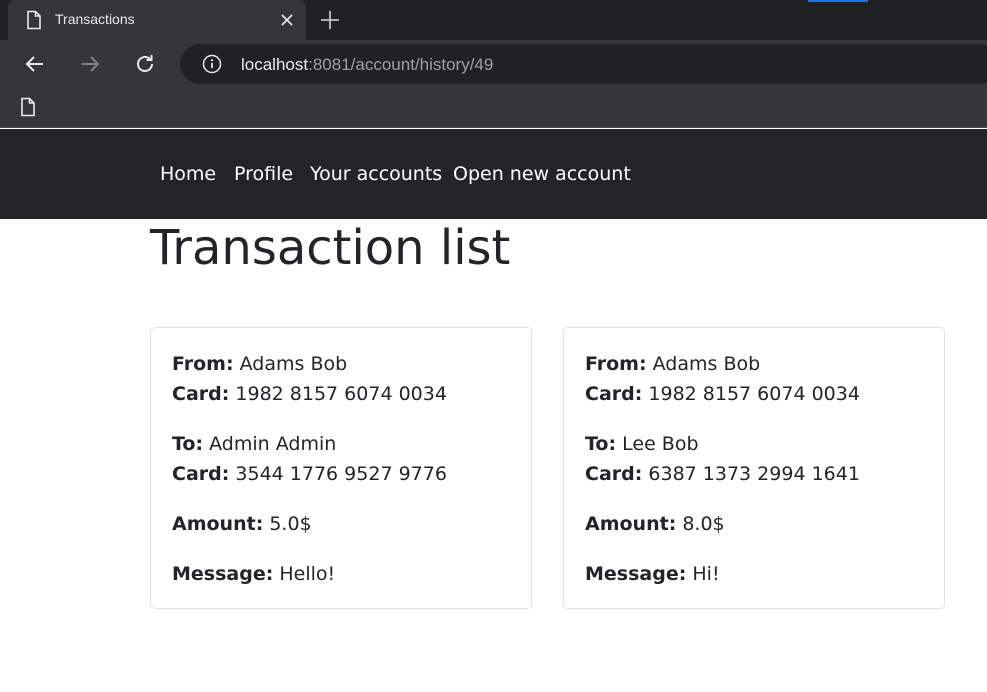 This screenshot has width=987, height=692. I want to click on message-line: Message: Hello!, so click(253, 574).